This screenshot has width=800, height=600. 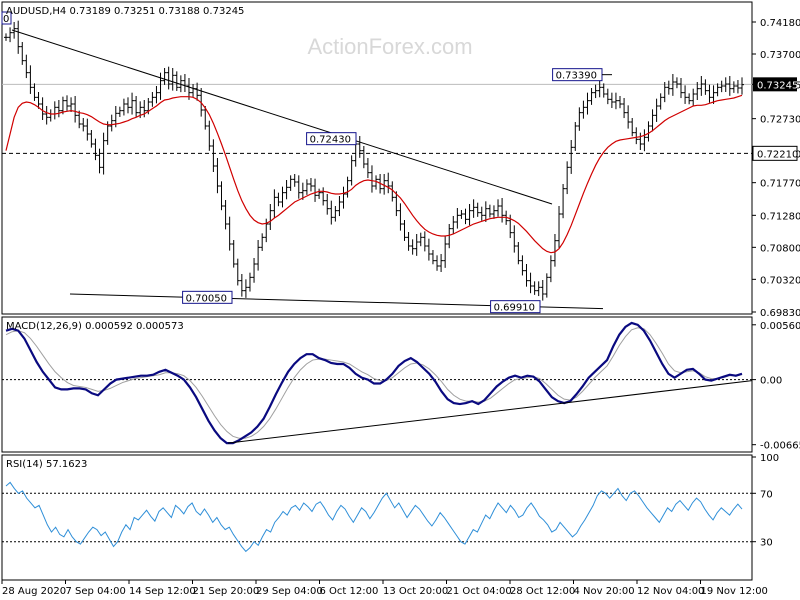 I want to click on macd-tick-label: 0.00, so click(x=771, y=381).